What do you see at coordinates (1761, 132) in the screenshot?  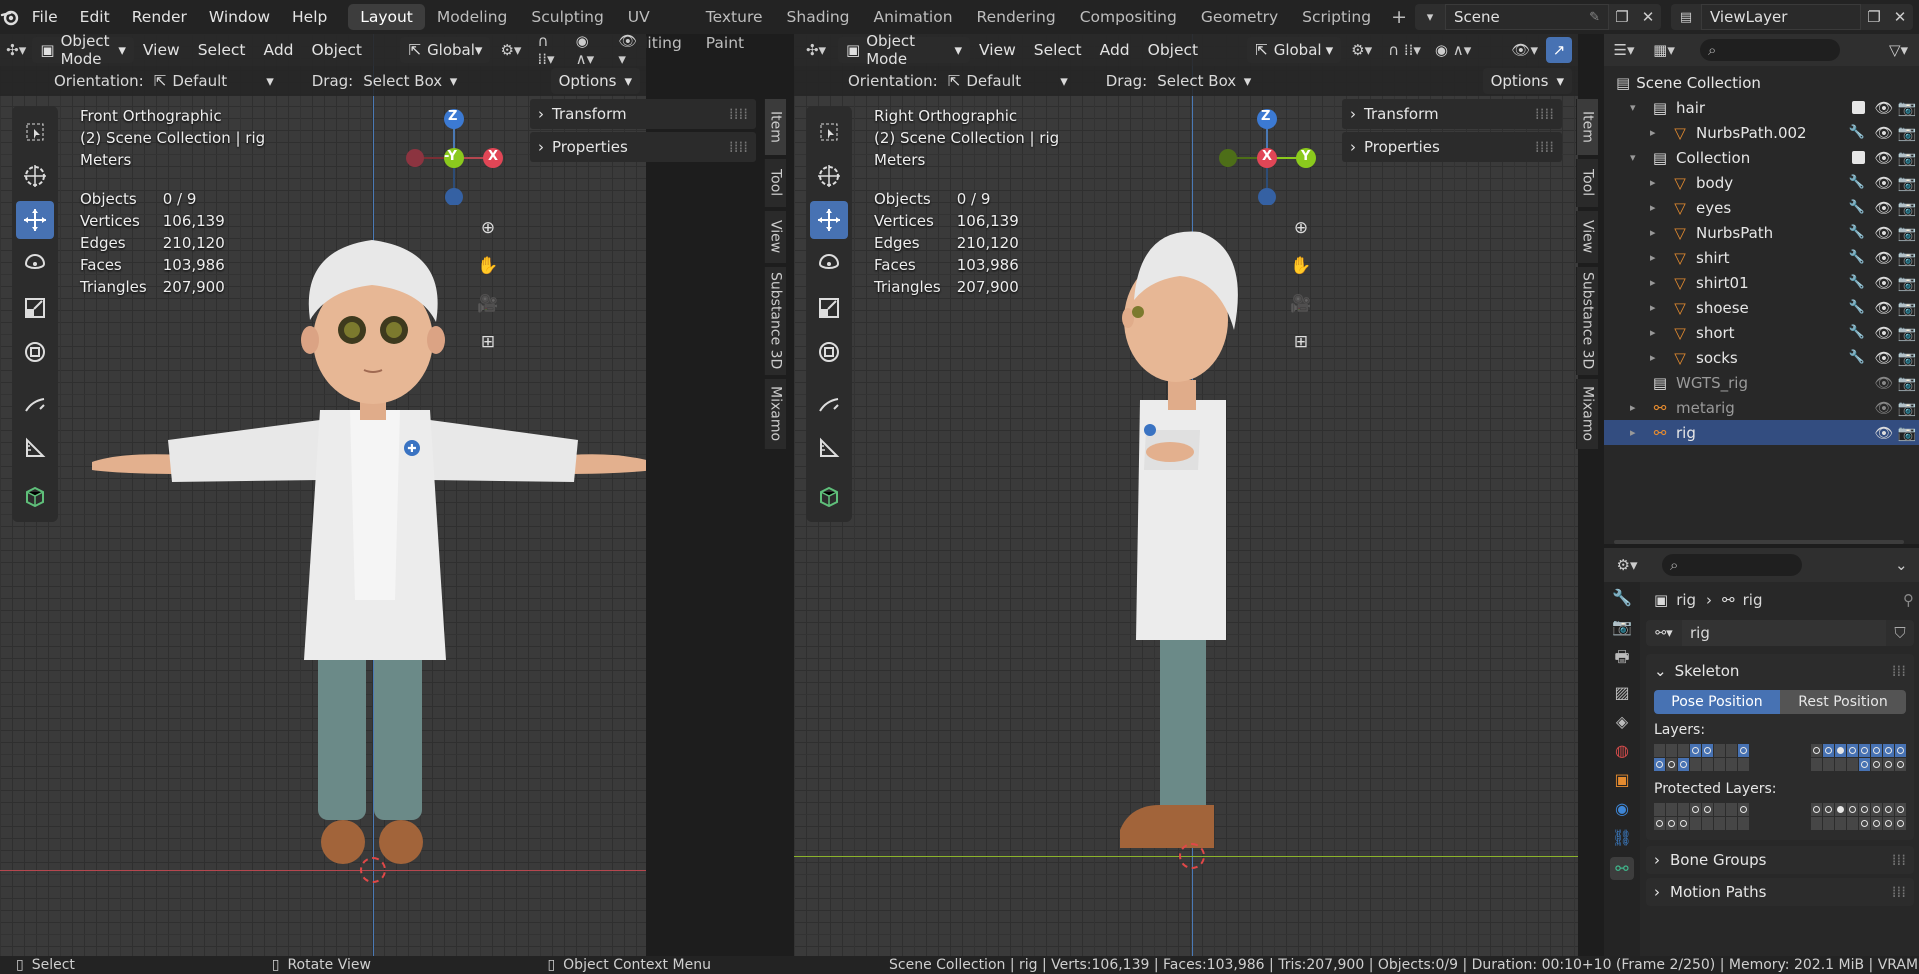 I see `outliner-row-nurbspath-002: ▸ ▽ NurbsPath.002 🔧 👁 📷` at bounding box center [1761, 132].